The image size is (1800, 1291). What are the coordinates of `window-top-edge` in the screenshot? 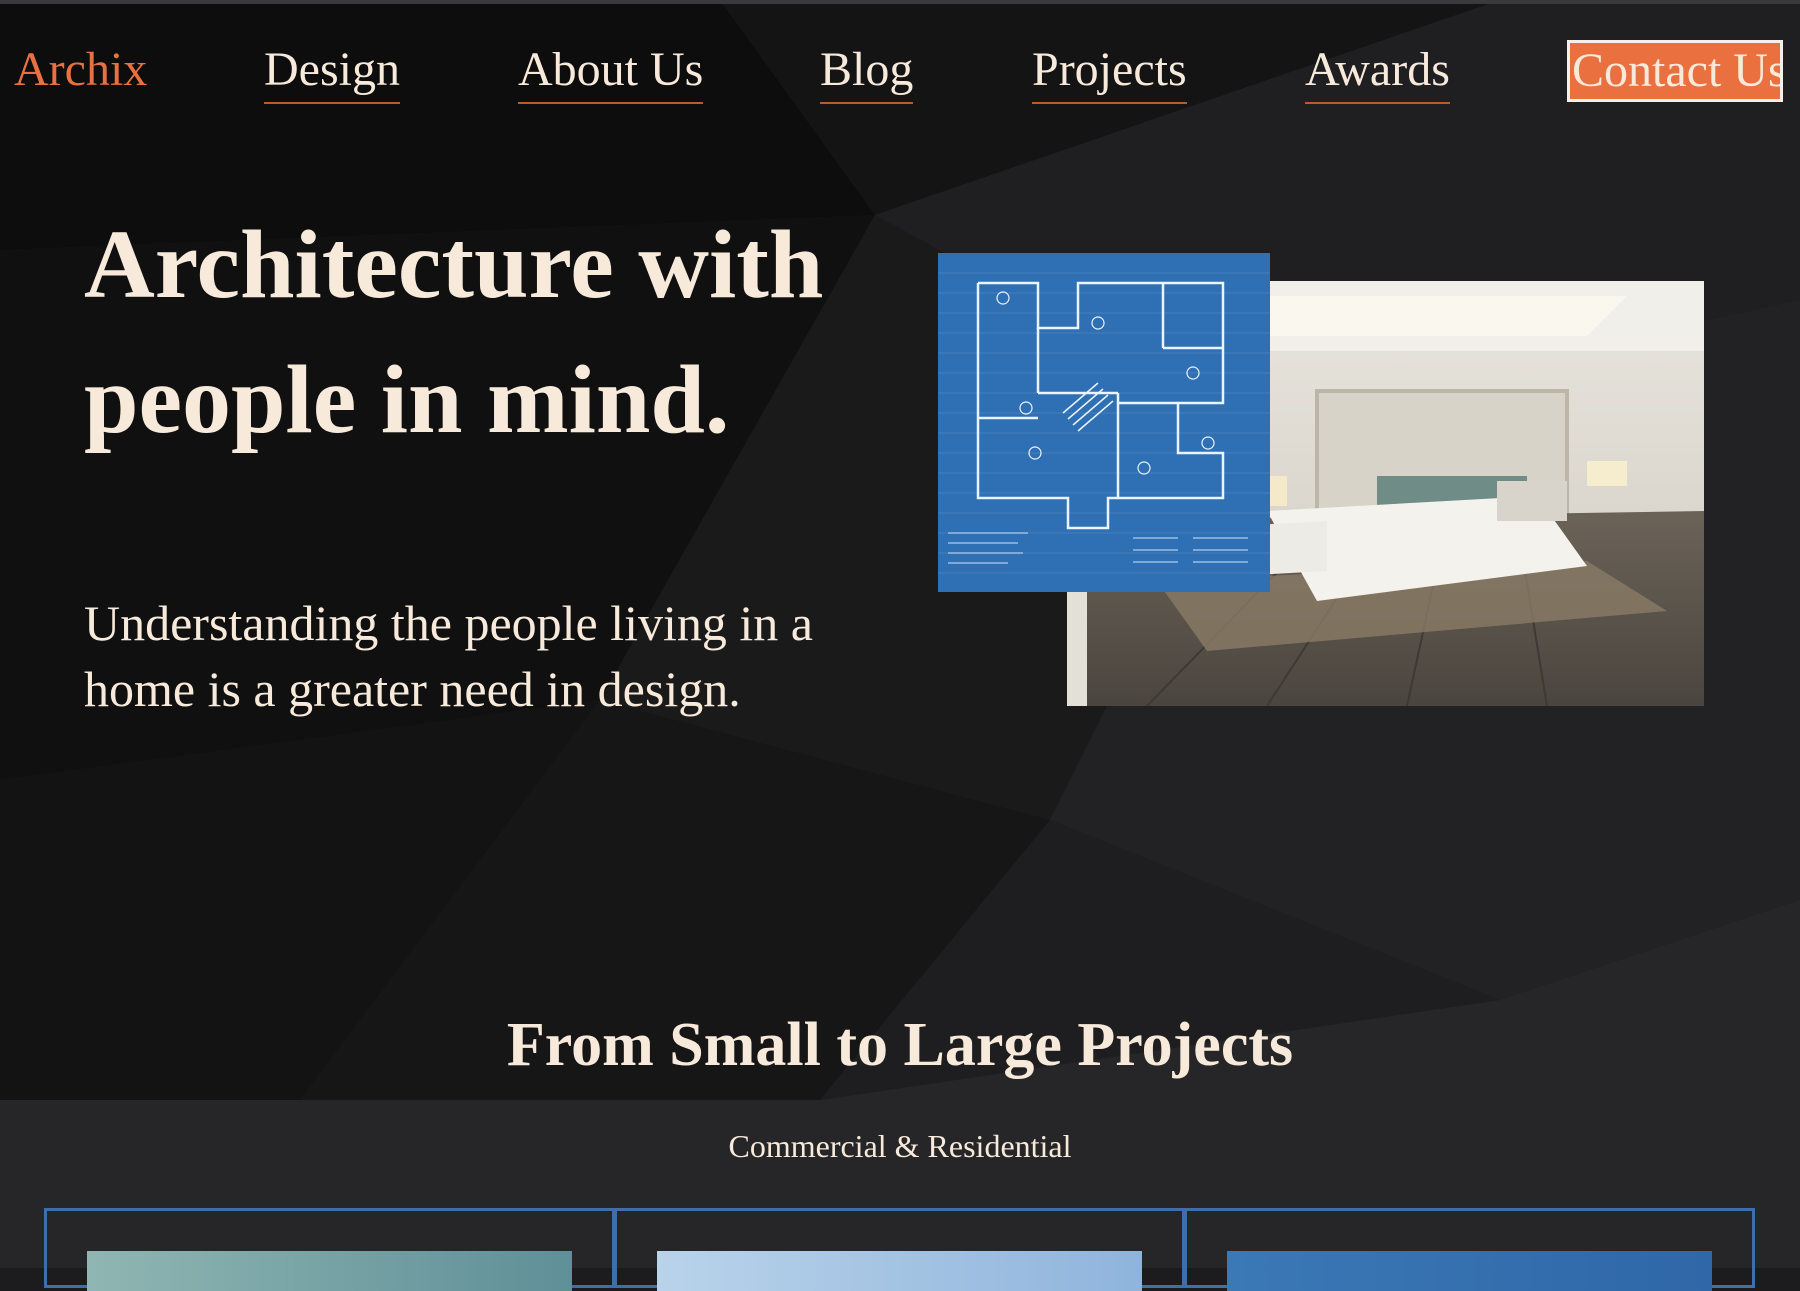 It's located at (900, 2).